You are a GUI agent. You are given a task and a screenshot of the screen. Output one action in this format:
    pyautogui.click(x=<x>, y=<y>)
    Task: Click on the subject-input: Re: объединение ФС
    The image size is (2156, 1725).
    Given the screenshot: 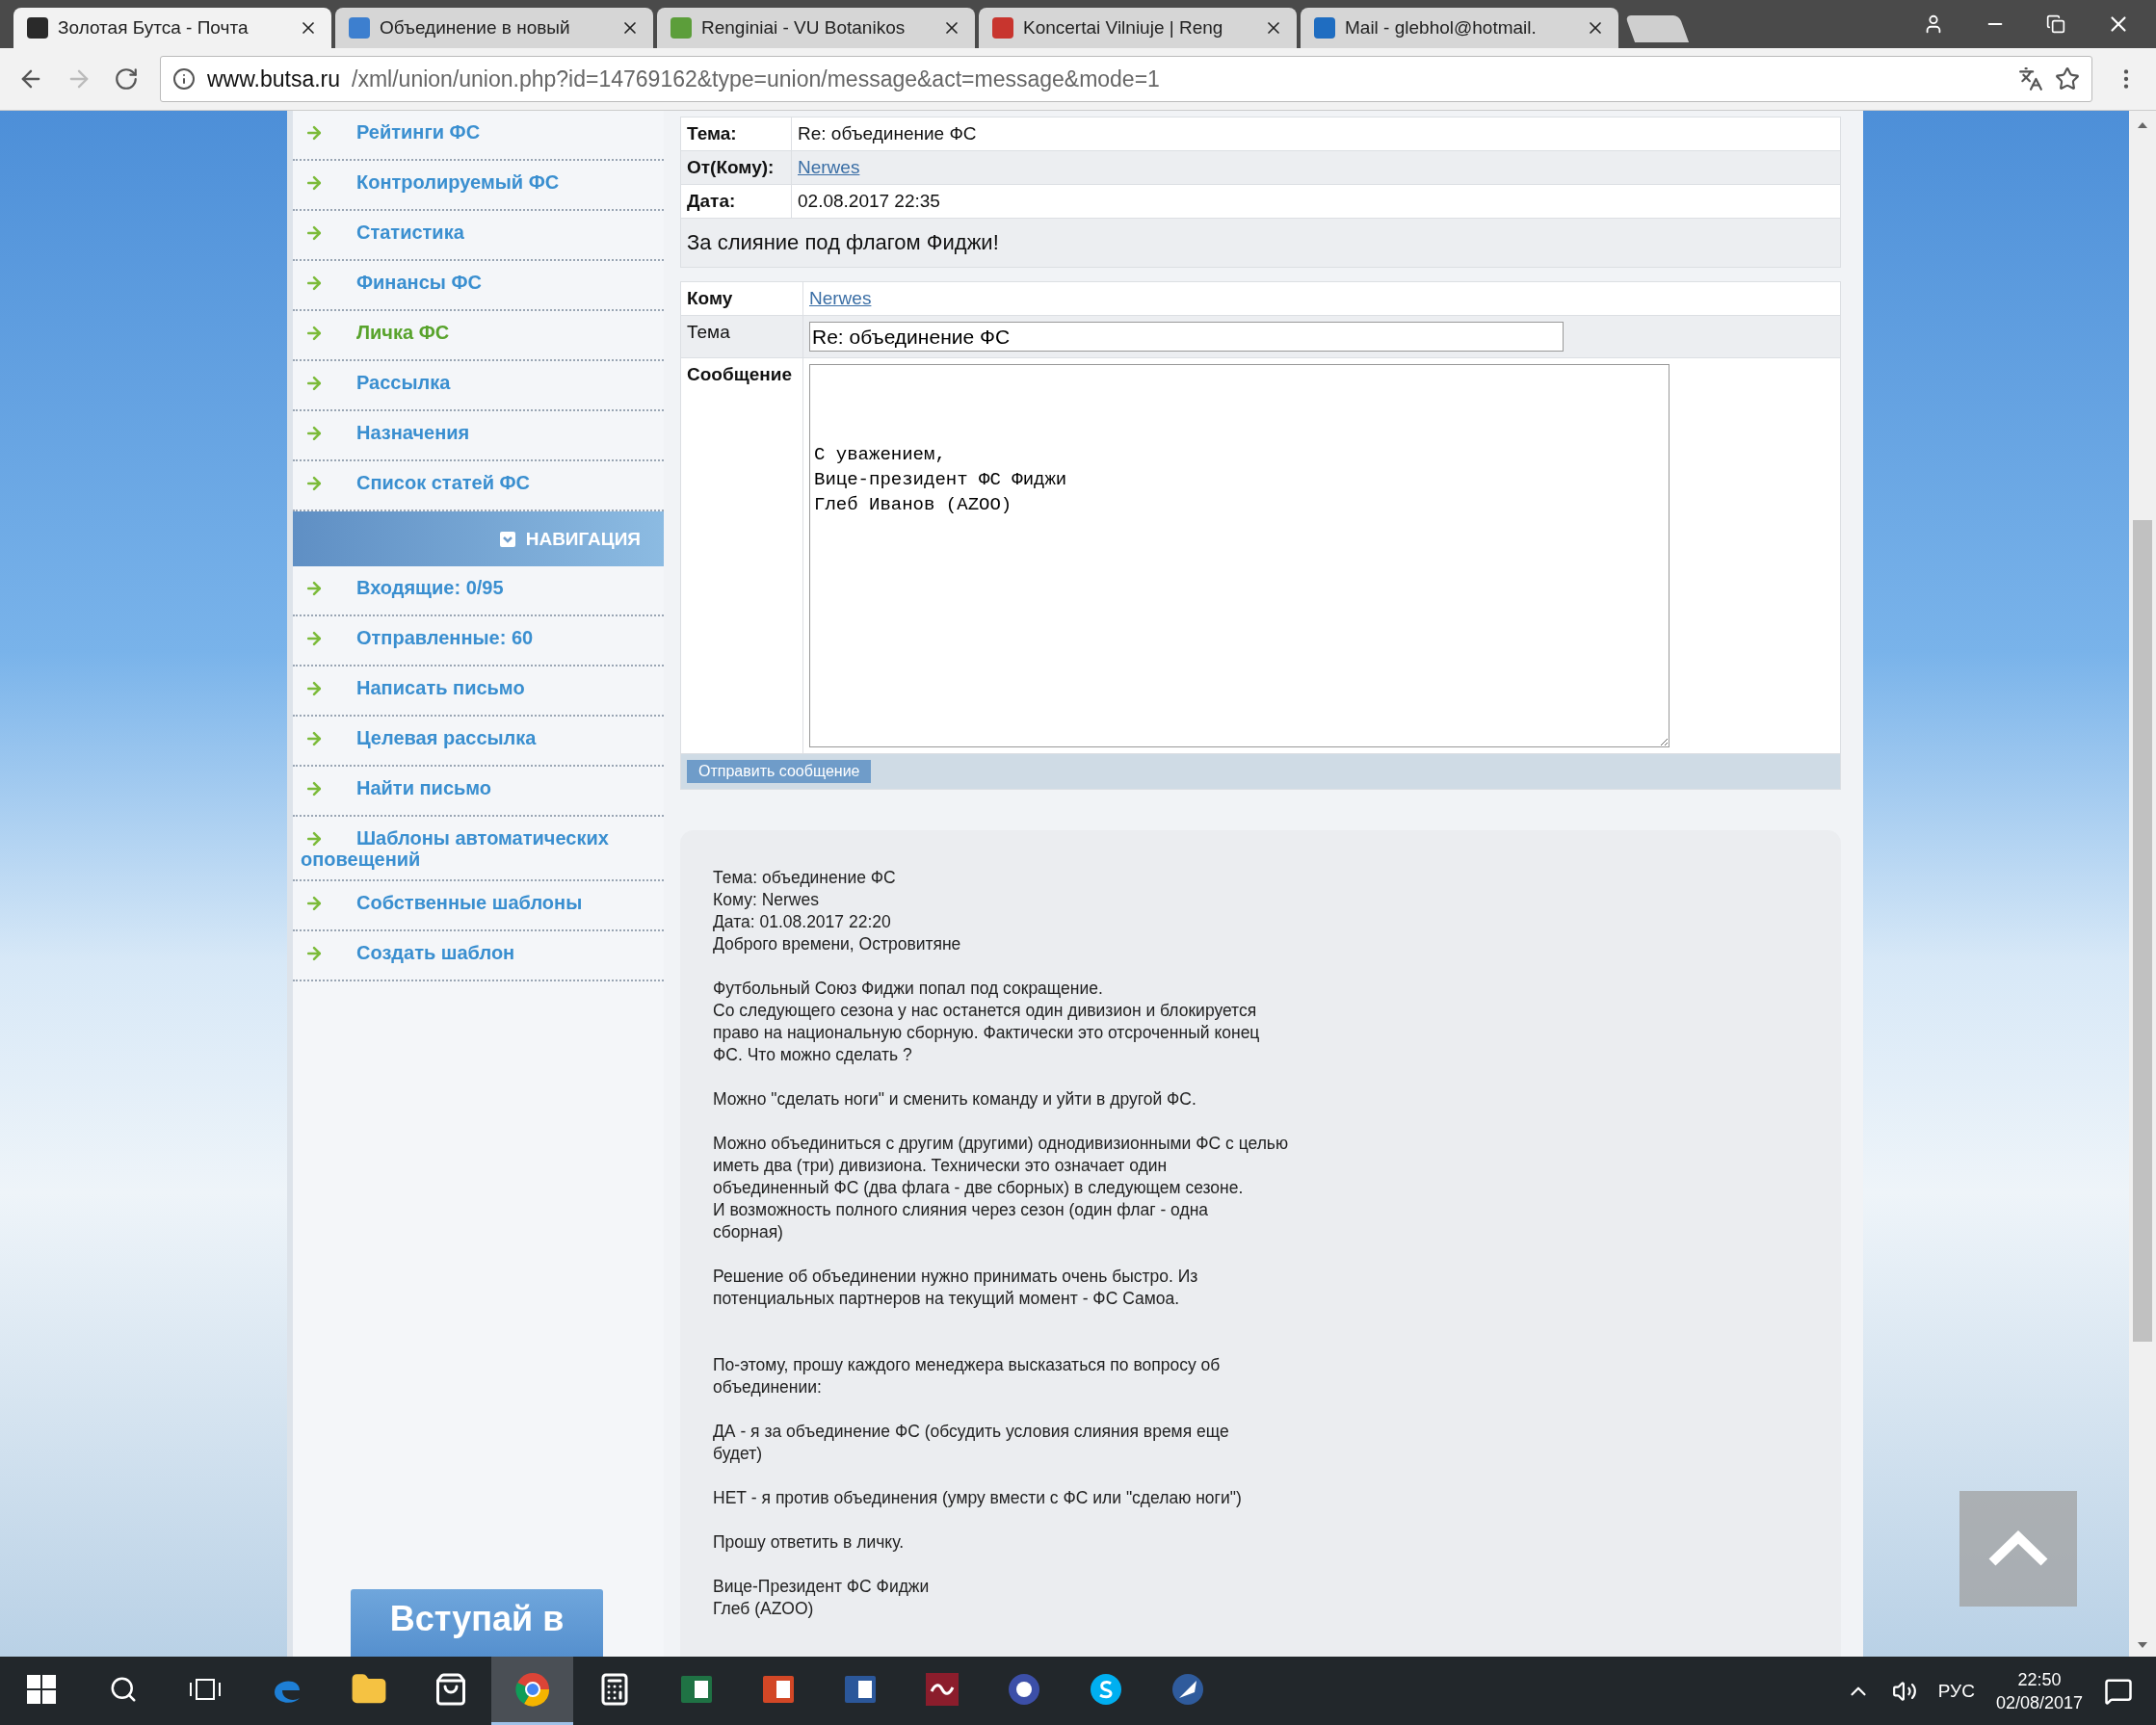 What is the action you would take?
    pyautogui.click(x=1186, y=337)
    